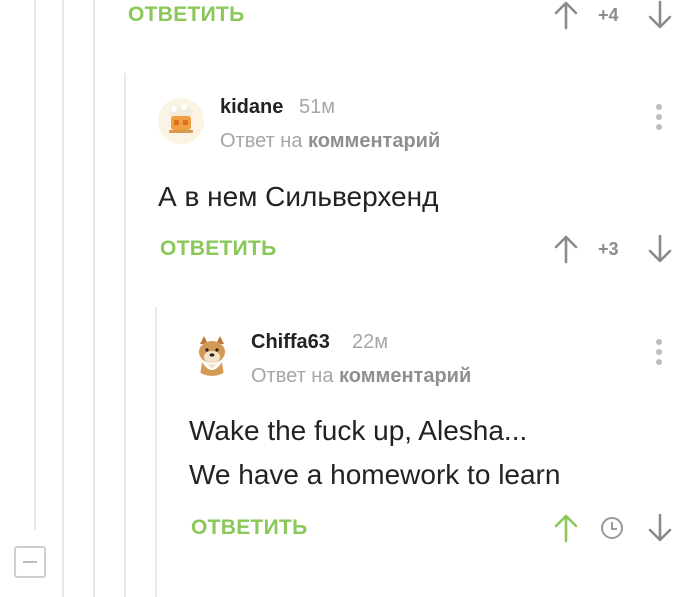 The width and height of the screenshot is (700, 597). What do you see at coordinates (251, 107) in the screenshot?
I see `author-nickname: kidane` at bounding box center [251, 107].